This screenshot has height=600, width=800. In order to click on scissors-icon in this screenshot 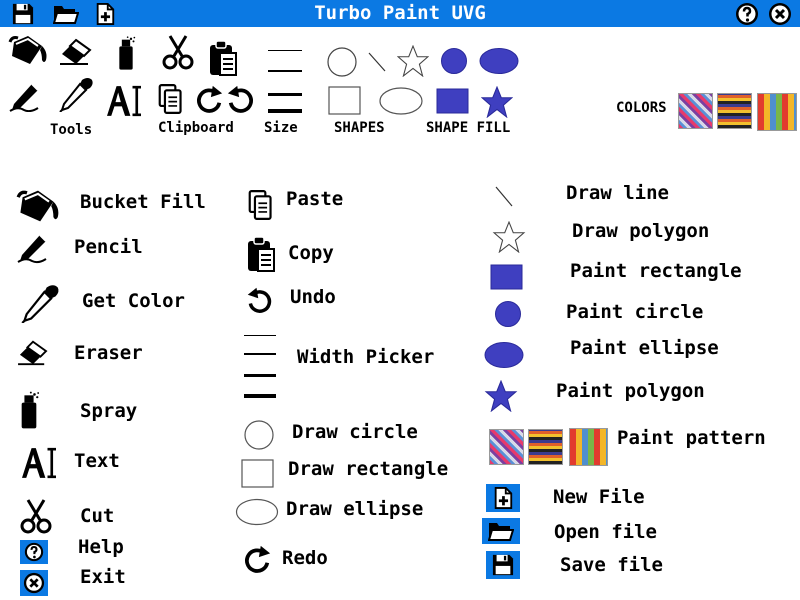, I will do `click(36, 516)`.